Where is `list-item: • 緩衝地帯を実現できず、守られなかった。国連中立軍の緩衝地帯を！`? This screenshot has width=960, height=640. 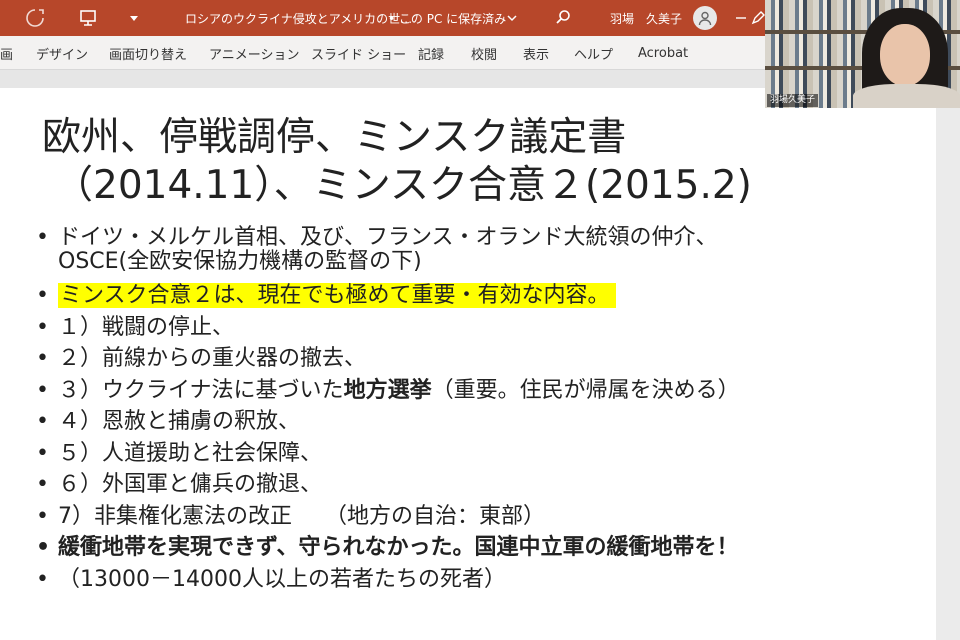
list-item: • 緩衝地帯を実現できず、守られなかった。国連中立軍の緩衝地帯を！ is located at coordinates (481, 548).